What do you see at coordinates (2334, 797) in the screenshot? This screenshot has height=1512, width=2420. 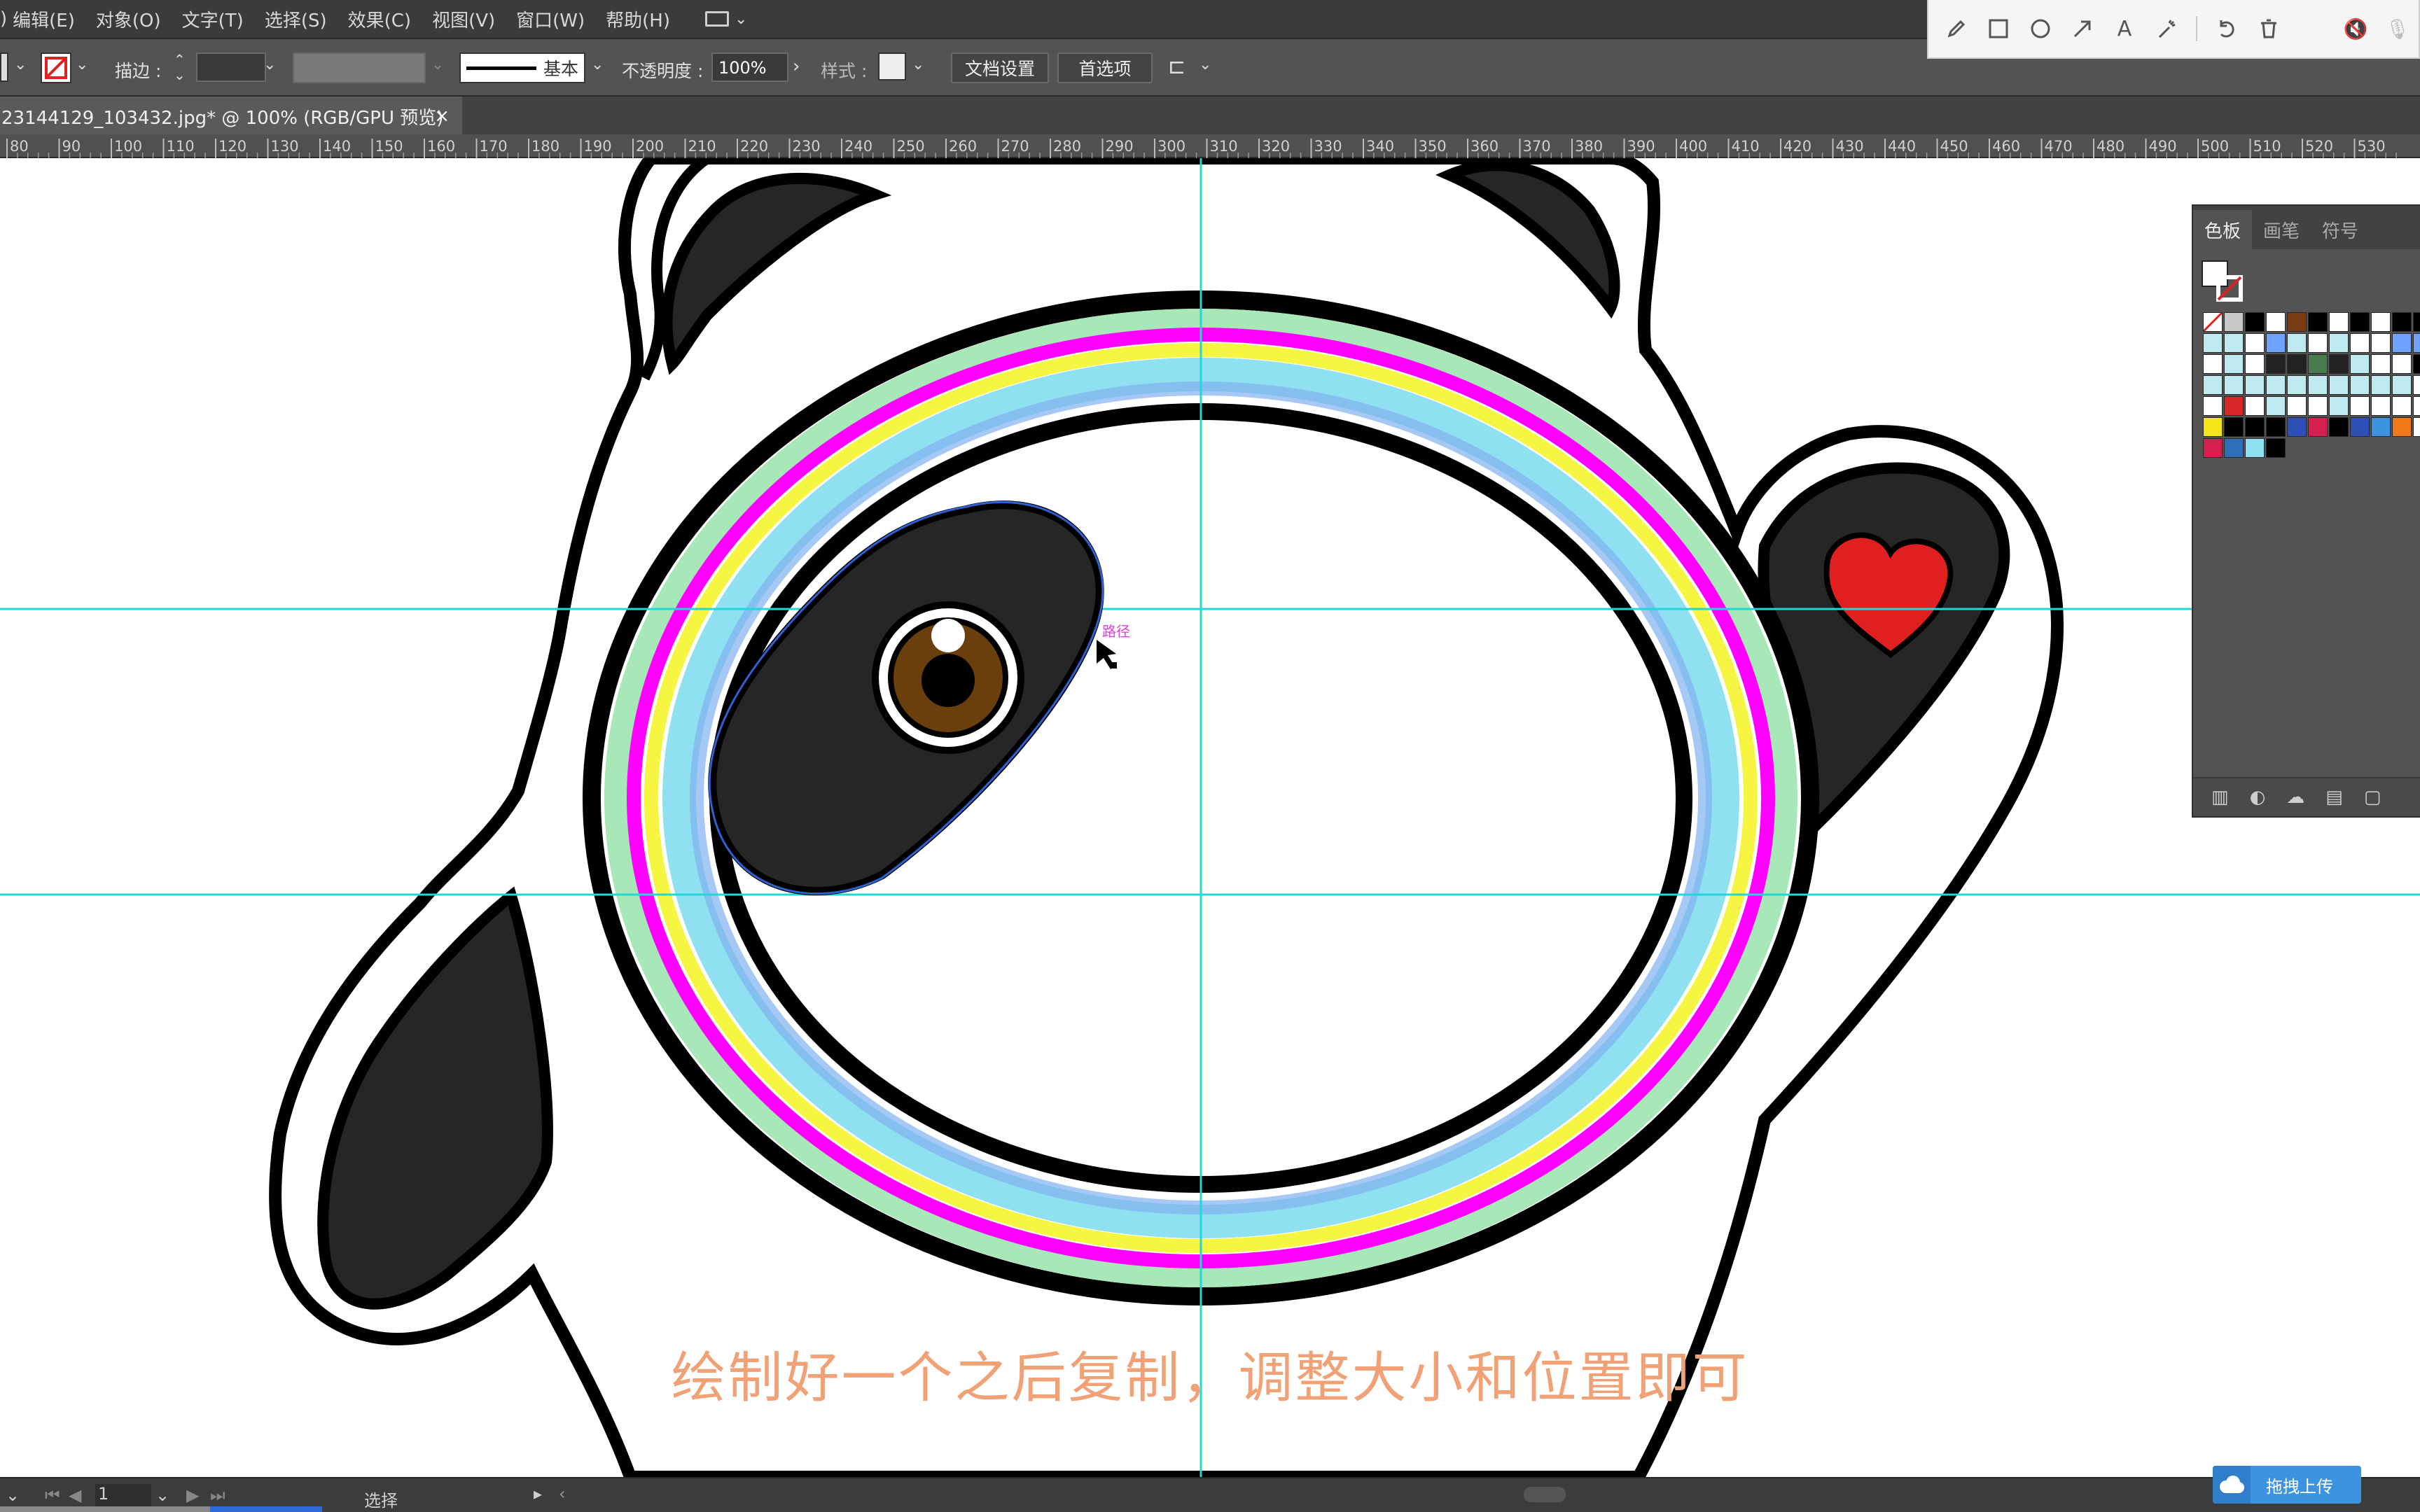 I see `new-group-icon: ▤` at bounding box center [2334, 797].